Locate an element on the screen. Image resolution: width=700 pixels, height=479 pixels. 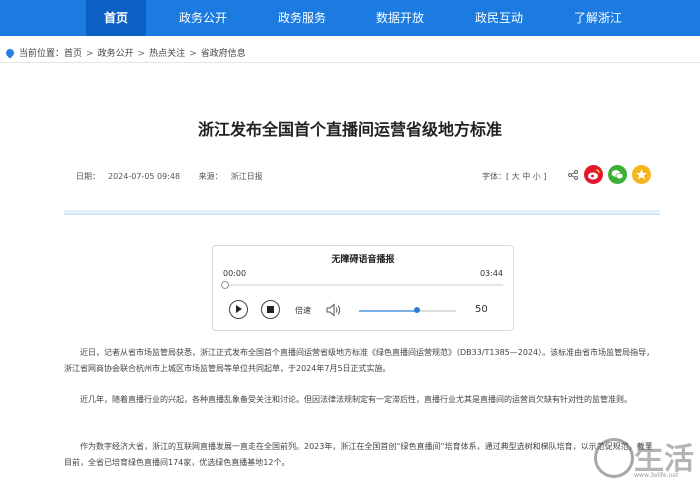
nav-item-about-zhejiang: 了解浙江 is located at coordinates (598, 18).